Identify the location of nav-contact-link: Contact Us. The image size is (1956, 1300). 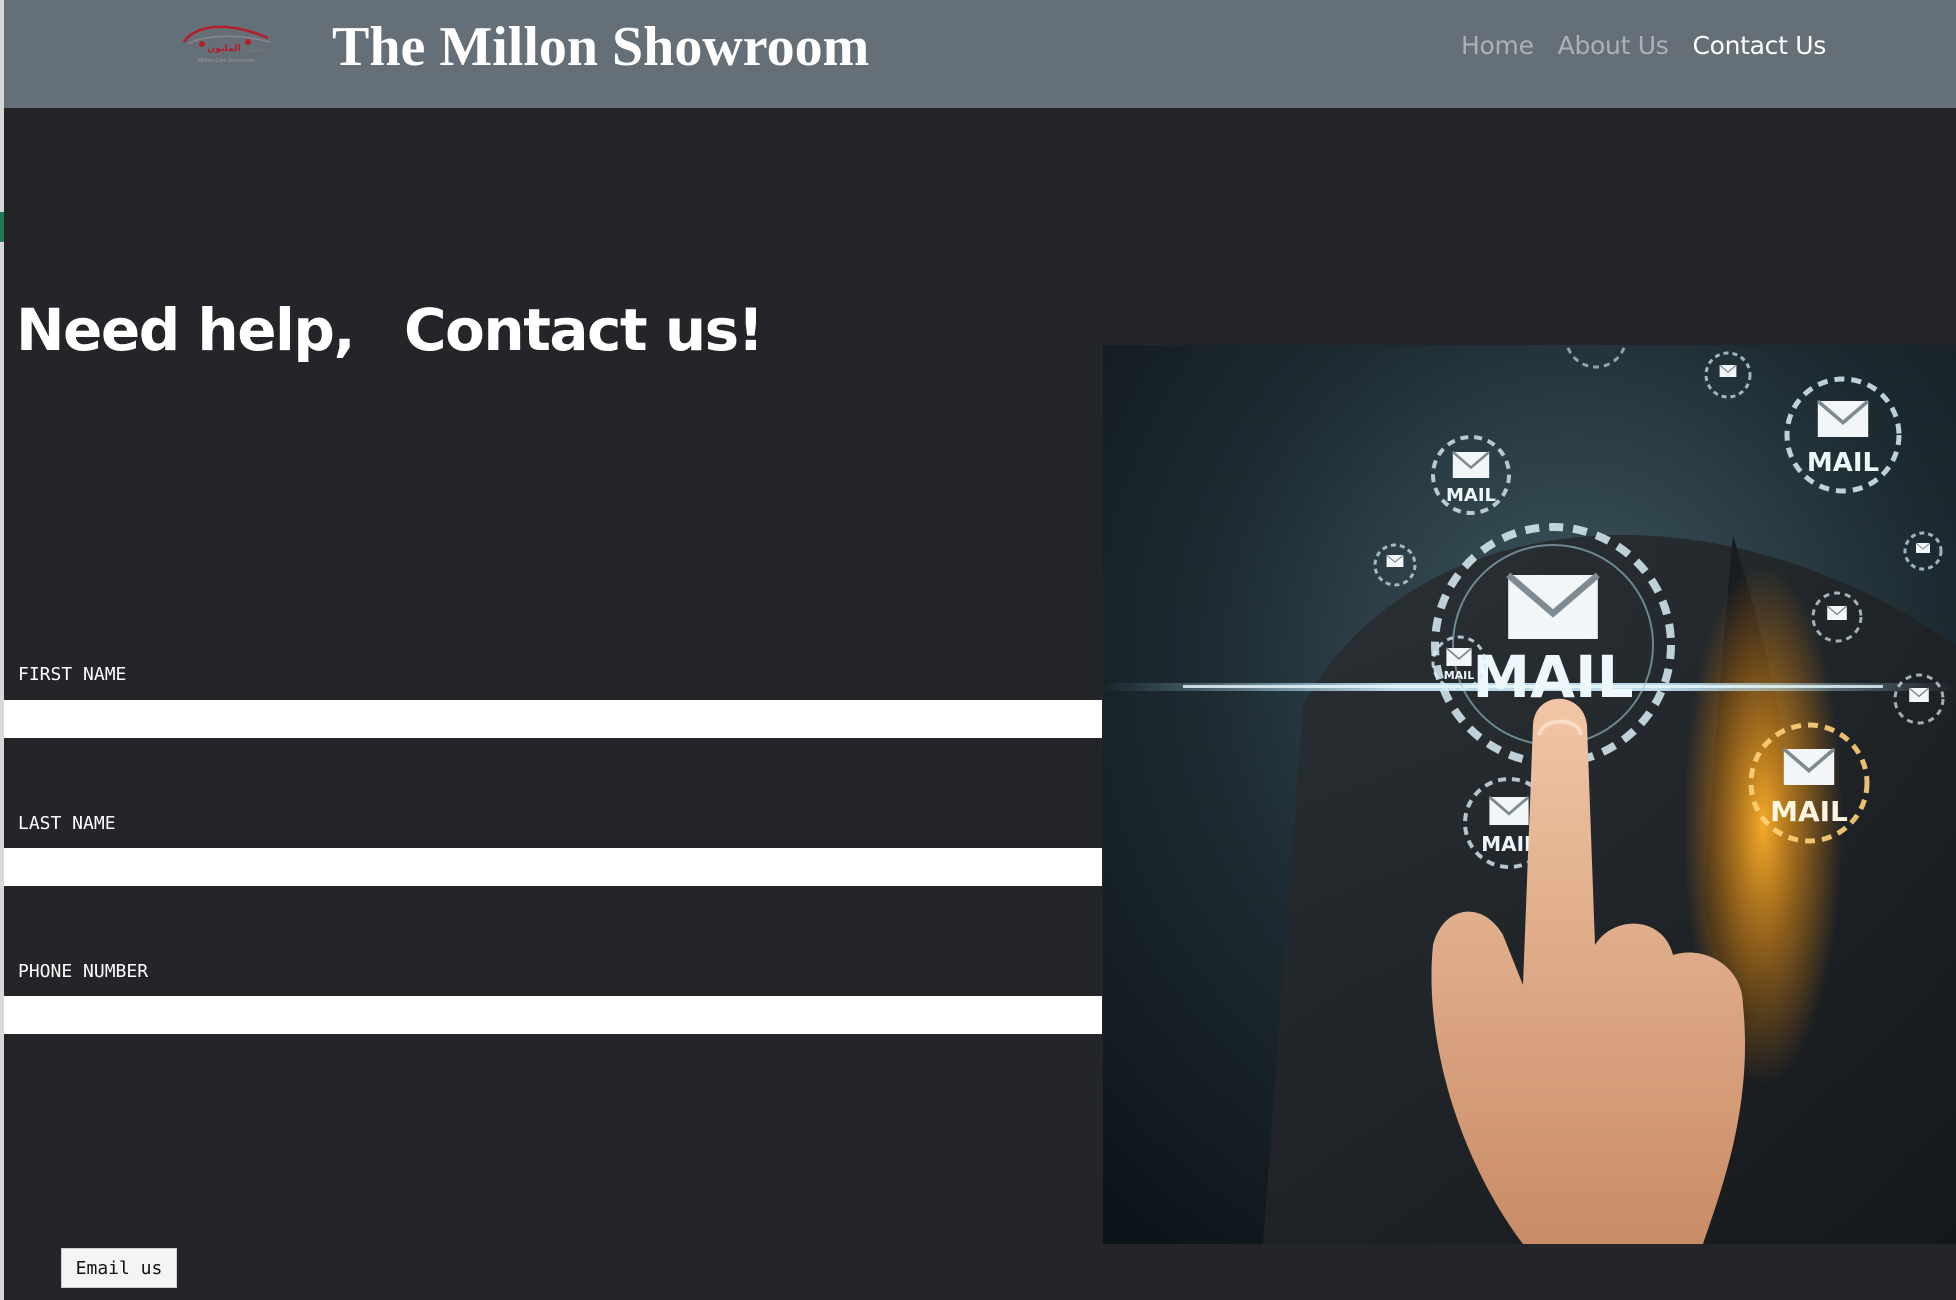
(1759, 46).